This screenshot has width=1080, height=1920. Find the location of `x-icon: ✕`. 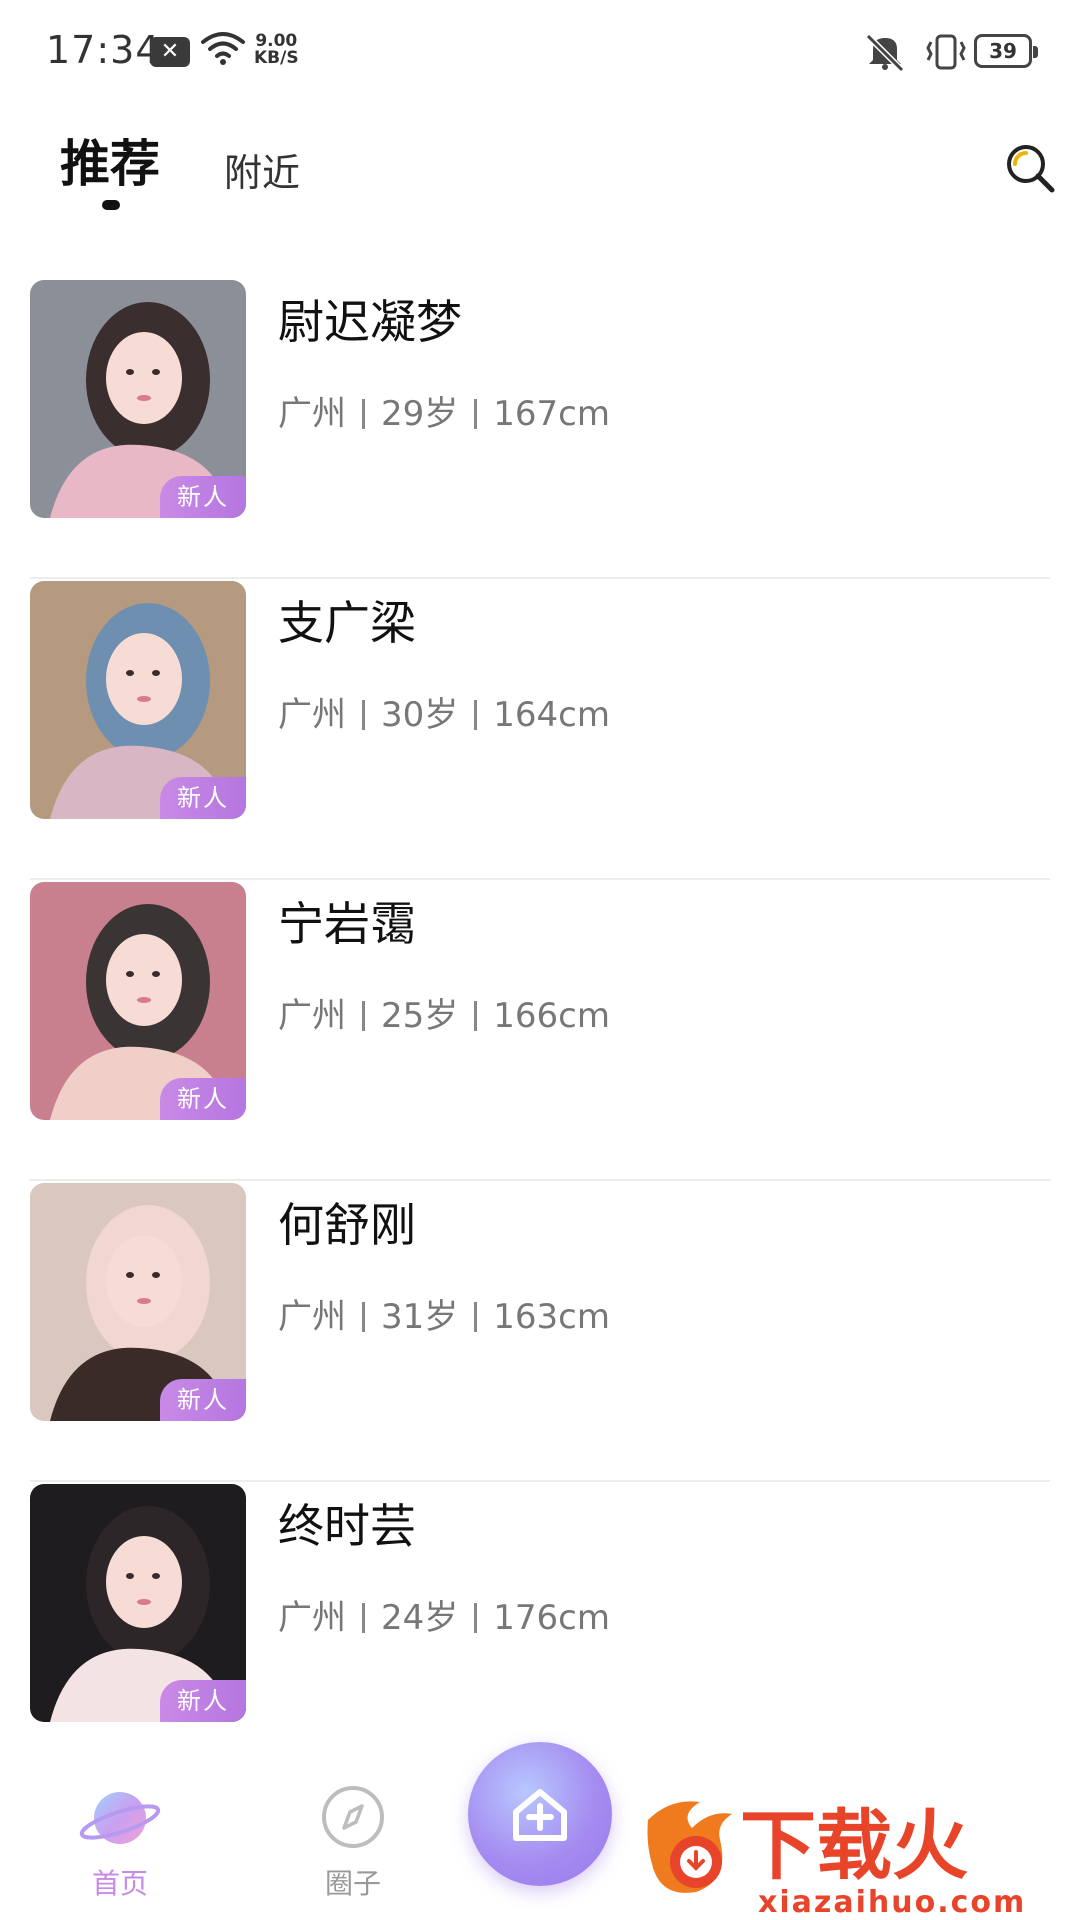

x-icon: ✕ is located at coordinates (170, 52).